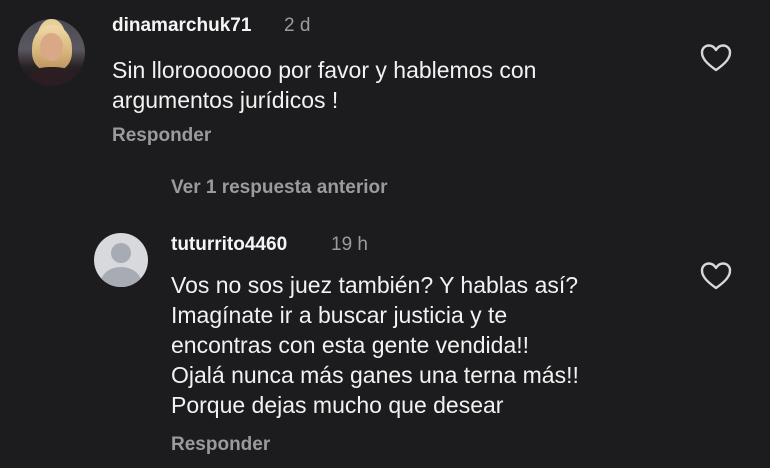  Describe the element at coordinates (350, 345) in the screenshot. I see `reply-text-line: encontras con esta gente vendida!!` at that location.